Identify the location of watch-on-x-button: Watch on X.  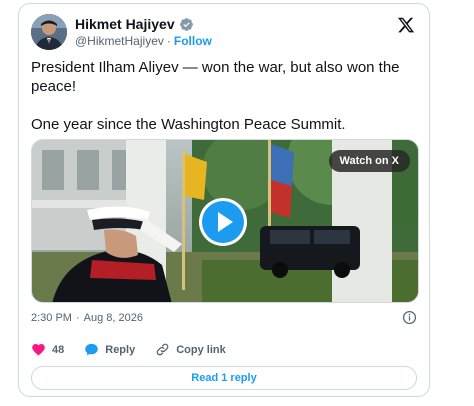
(369, 161).